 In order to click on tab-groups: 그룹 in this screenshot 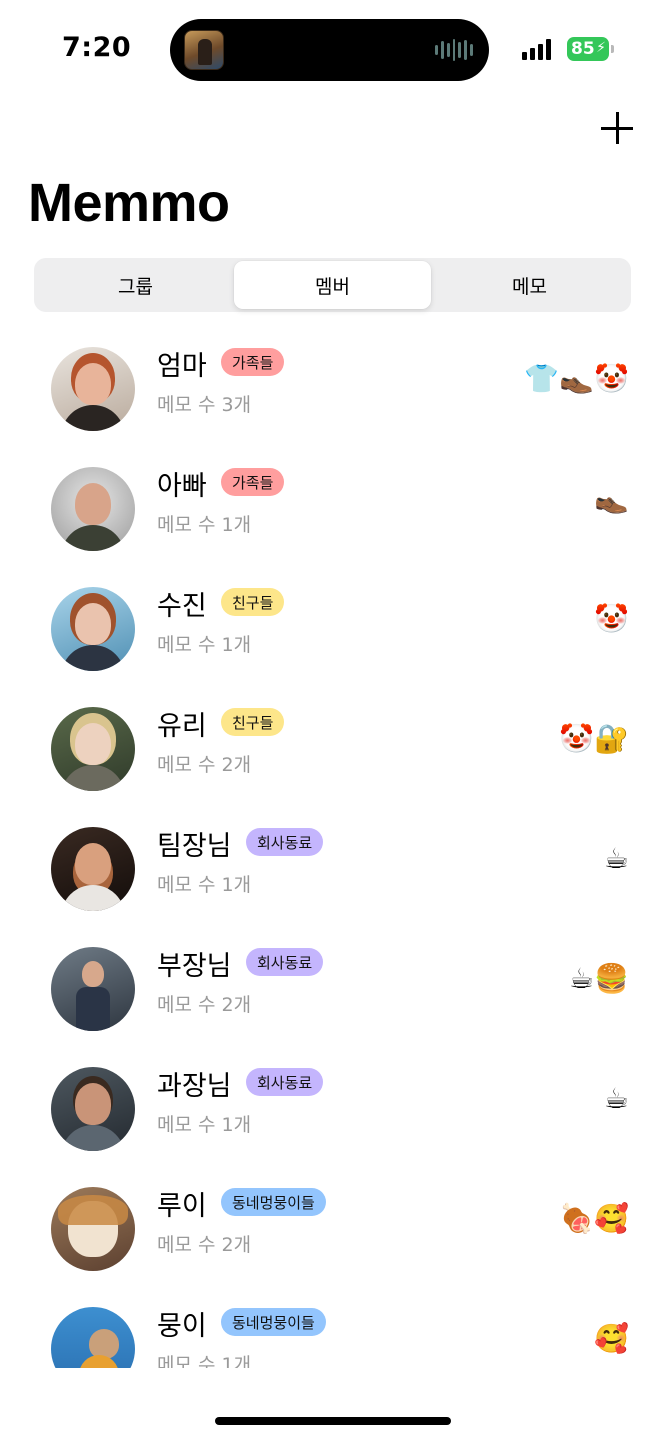, I will do `click(135, 285)`.